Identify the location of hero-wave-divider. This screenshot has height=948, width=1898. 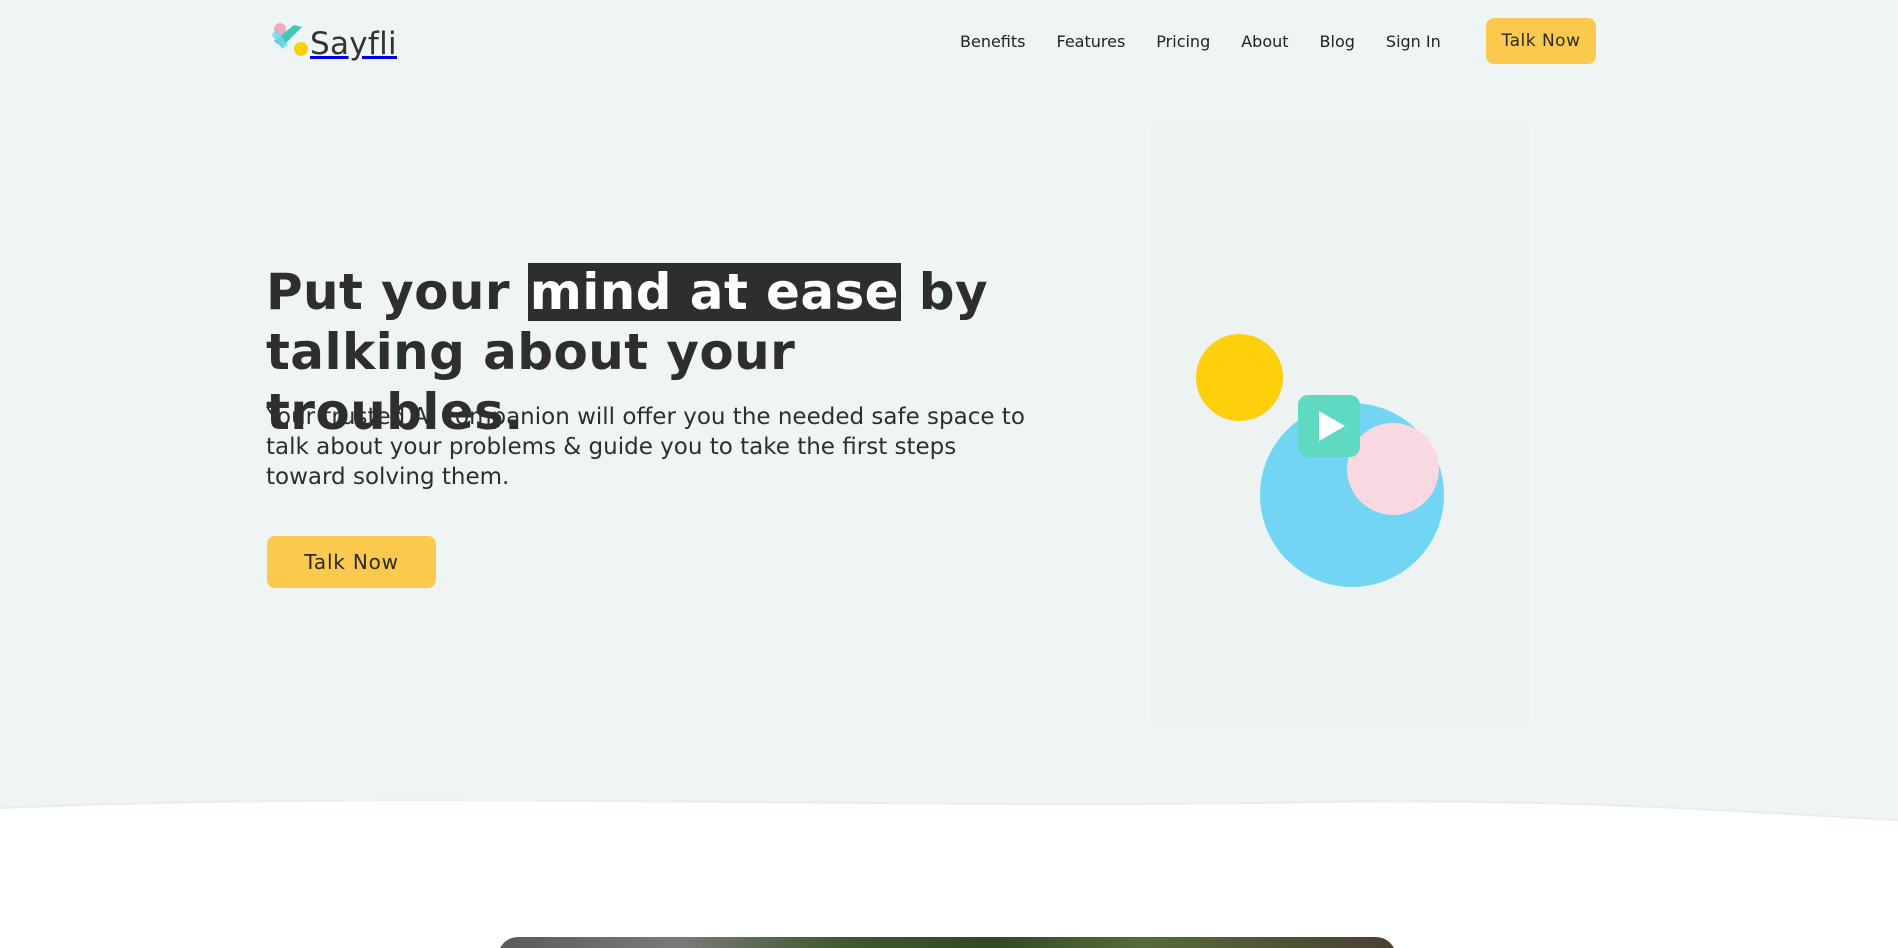
(949, 839).